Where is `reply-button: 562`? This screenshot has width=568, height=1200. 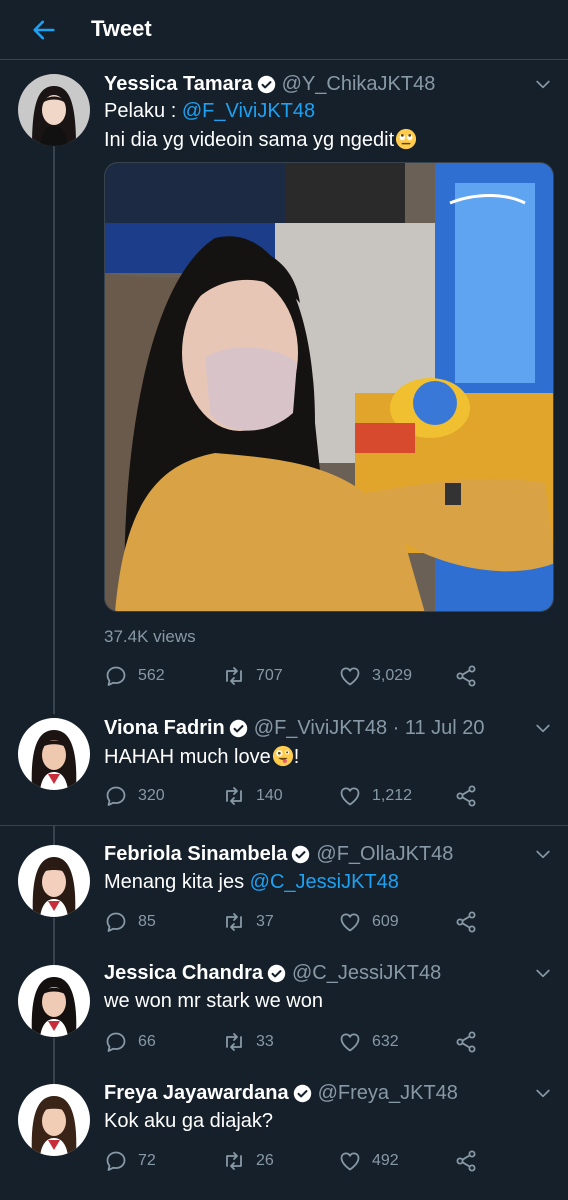 reply-button: 562 is located at coordinates (134, 676).